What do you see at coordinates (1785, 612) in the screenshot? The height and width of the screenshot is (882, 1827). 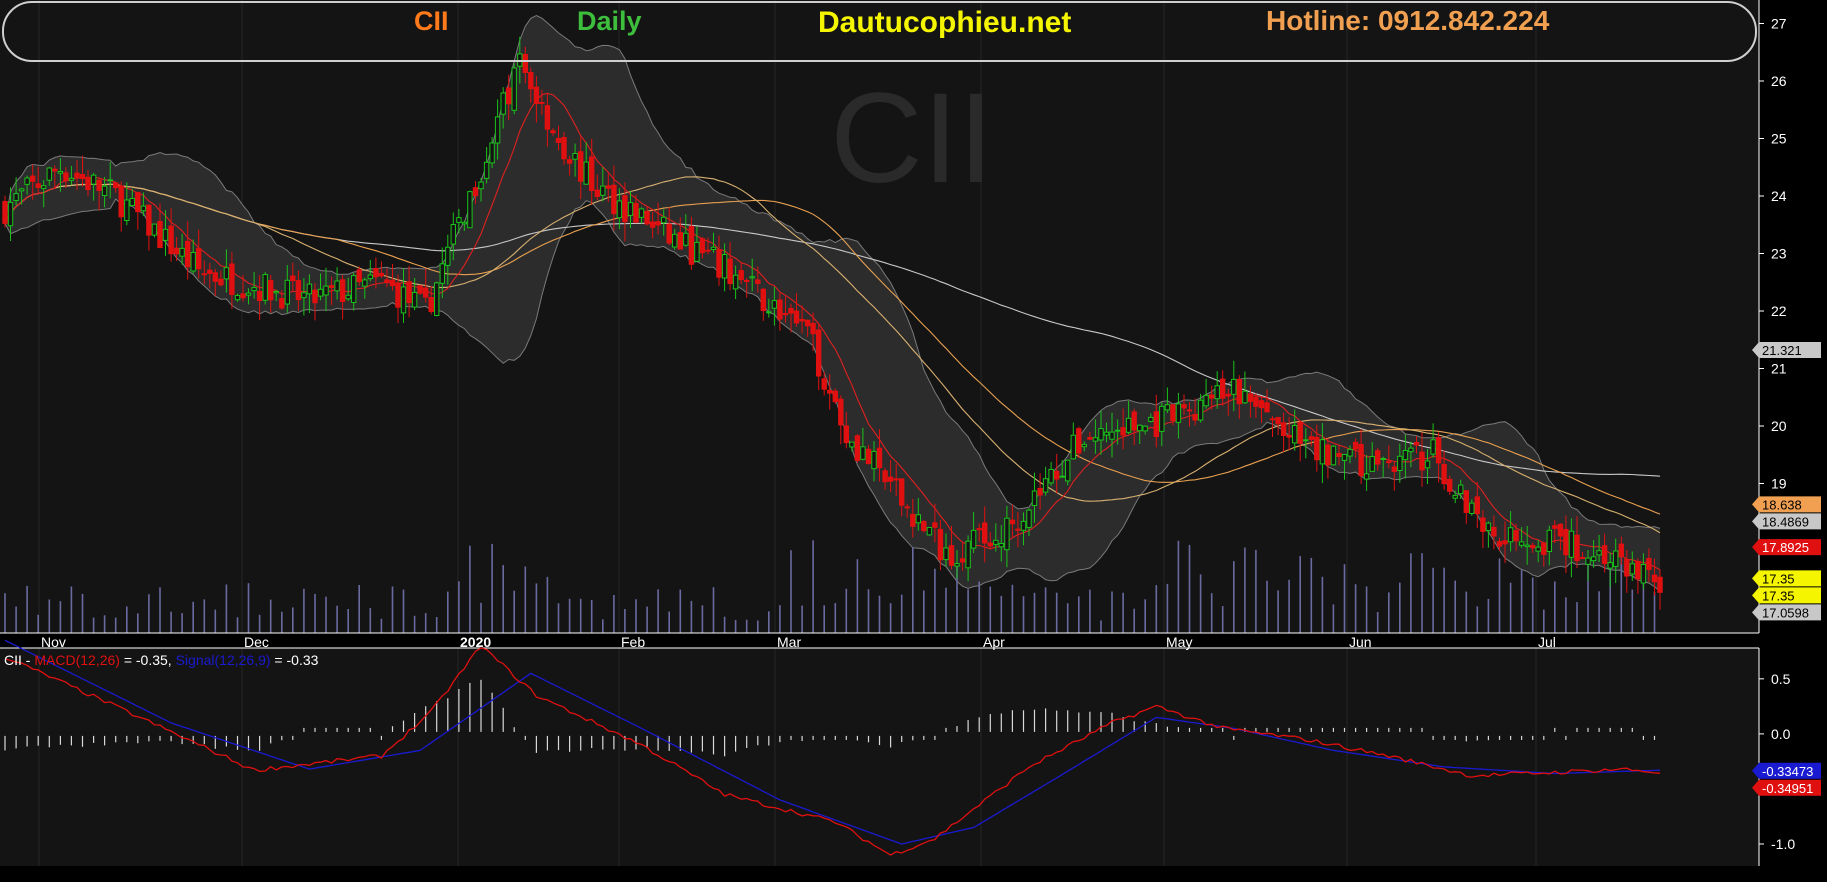 I see `price-tag-label: 17.0598` at bounding box center [1785, 612].